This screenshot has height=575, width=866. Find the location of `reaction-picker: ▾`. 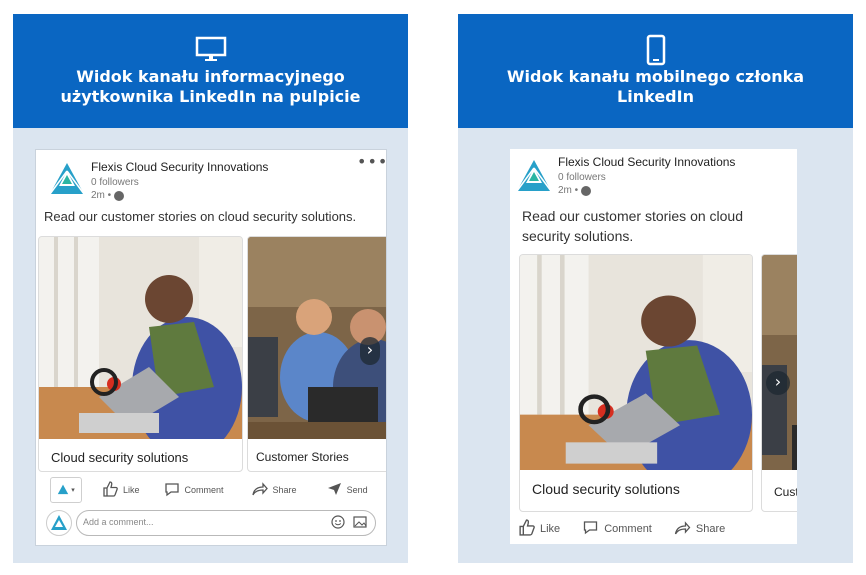

reaction-picker: ▾ is located at coordinates (66, 490).